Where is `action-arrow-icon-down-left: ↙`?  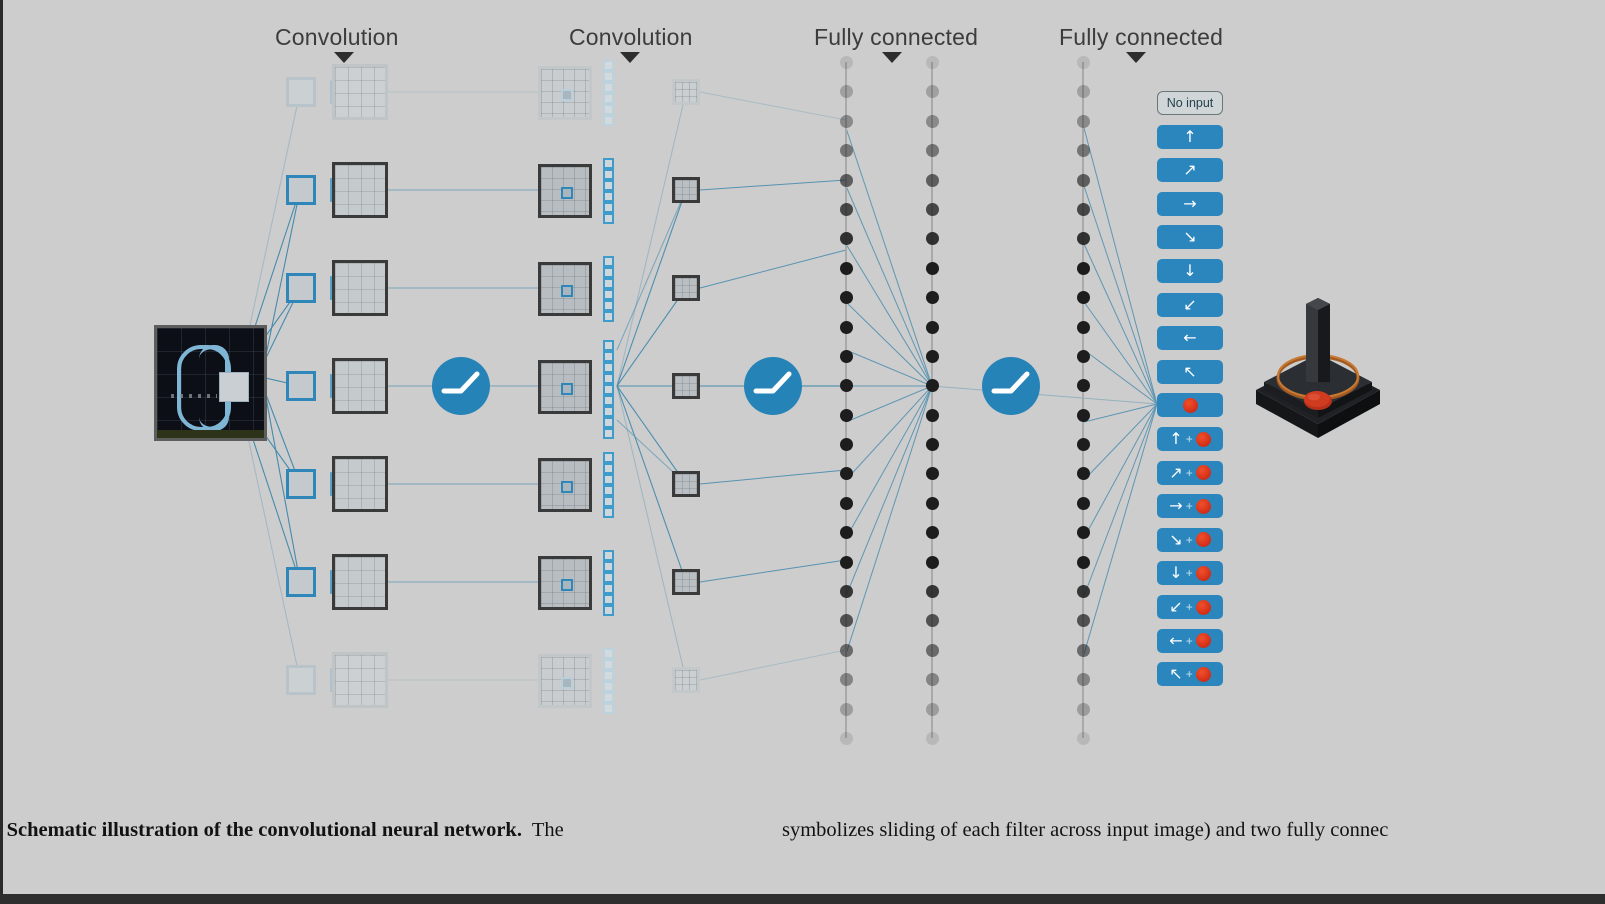
action-arrow-icon-down-left: ↙ is located at coordinates (1190, 304).